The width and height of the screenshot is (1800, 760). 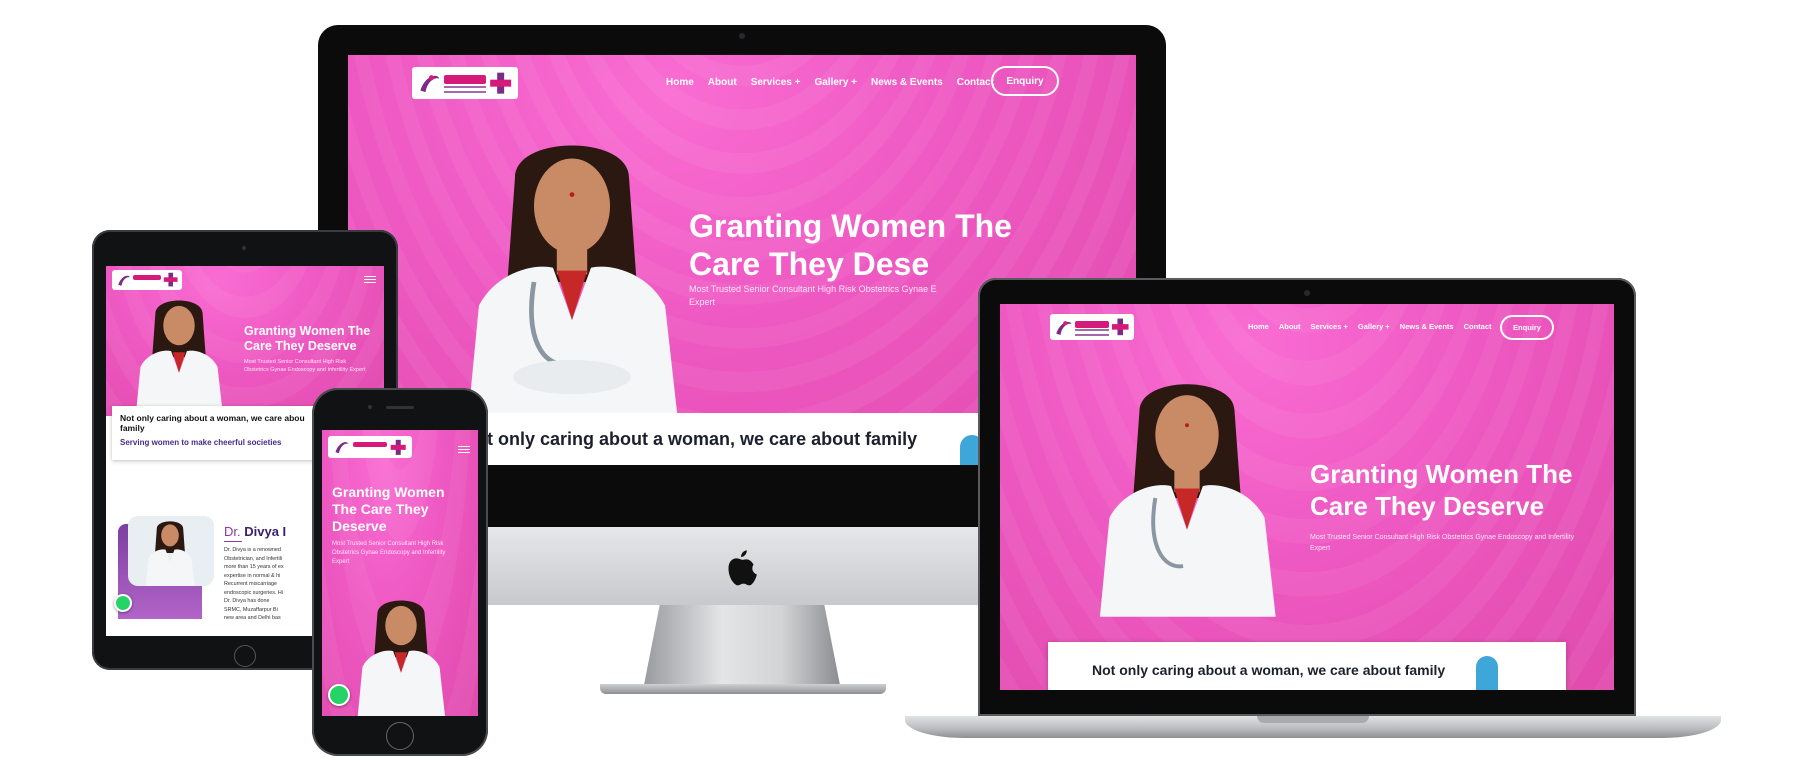 I want to click on laptop-camera, so click(x=1307, y=293).